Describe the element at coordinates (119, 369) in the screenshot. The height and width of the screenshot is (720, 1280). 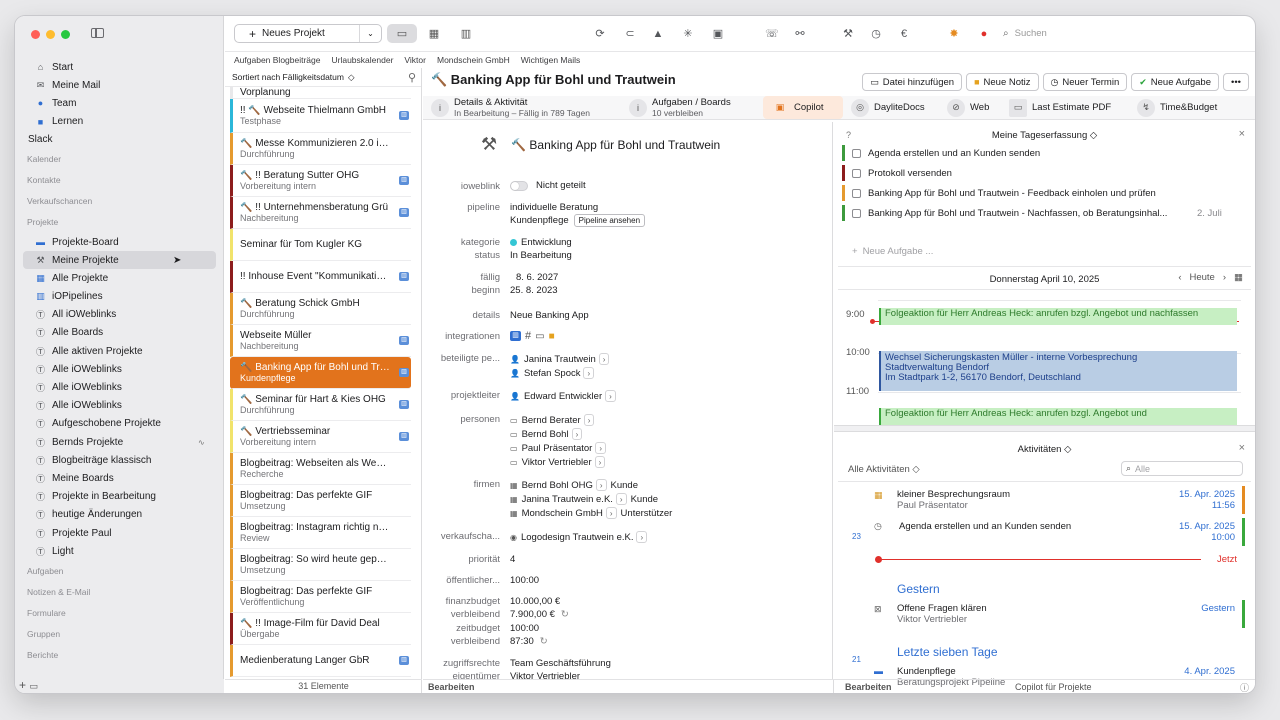
I see `sidebar-item-alle-ioweblinks-1: Ⓣ Alle iOWeblinks` at that location.